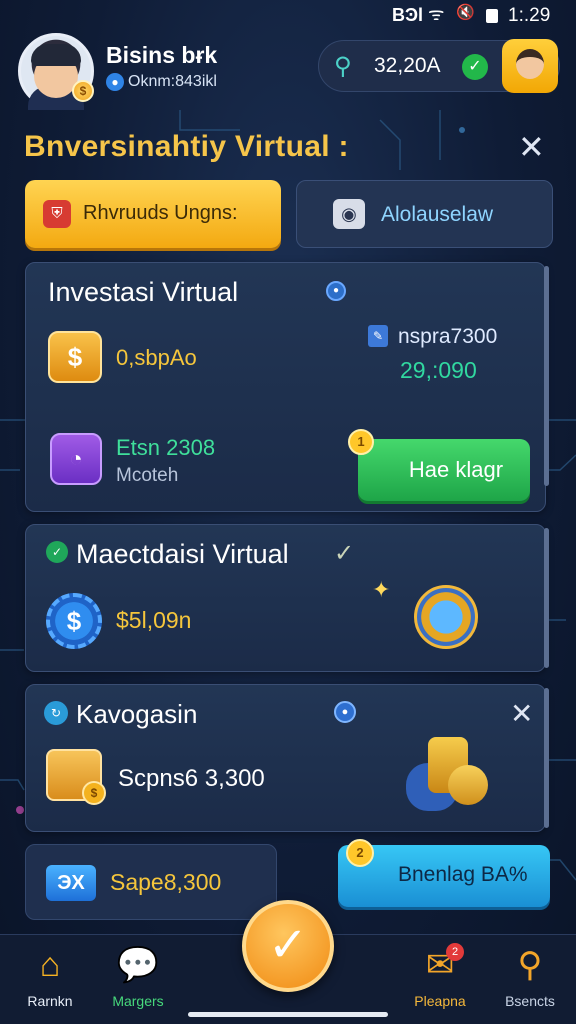  I want to click on mail-icon: ✉, so click(440, 965).